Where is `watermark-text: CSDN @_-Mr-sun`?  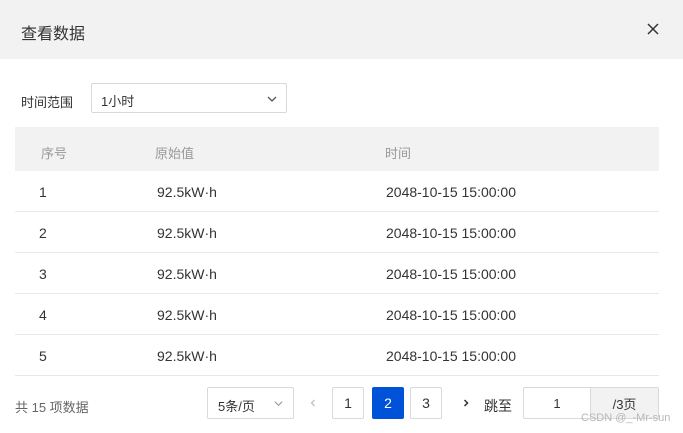 watermark-text: CSDN @_-Mr-sun is located at coordinates (626, 418).